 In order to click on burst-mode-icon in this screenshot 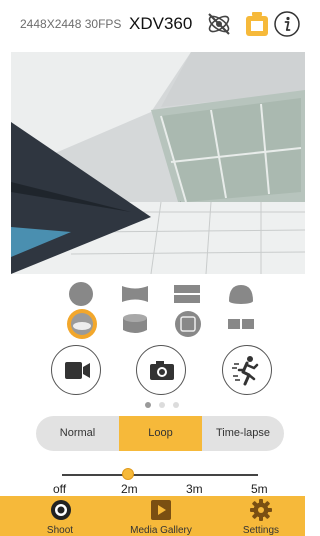, I will do `click(245, 371)`.